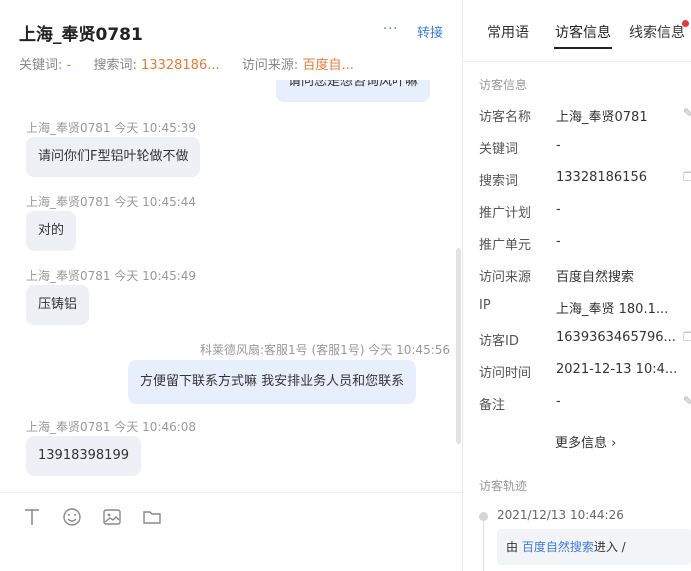 This screenshot has width=691, height=571. Describe the element at coordinates (485, 305) in the screenshot. I see `info-label: IP` at that location.